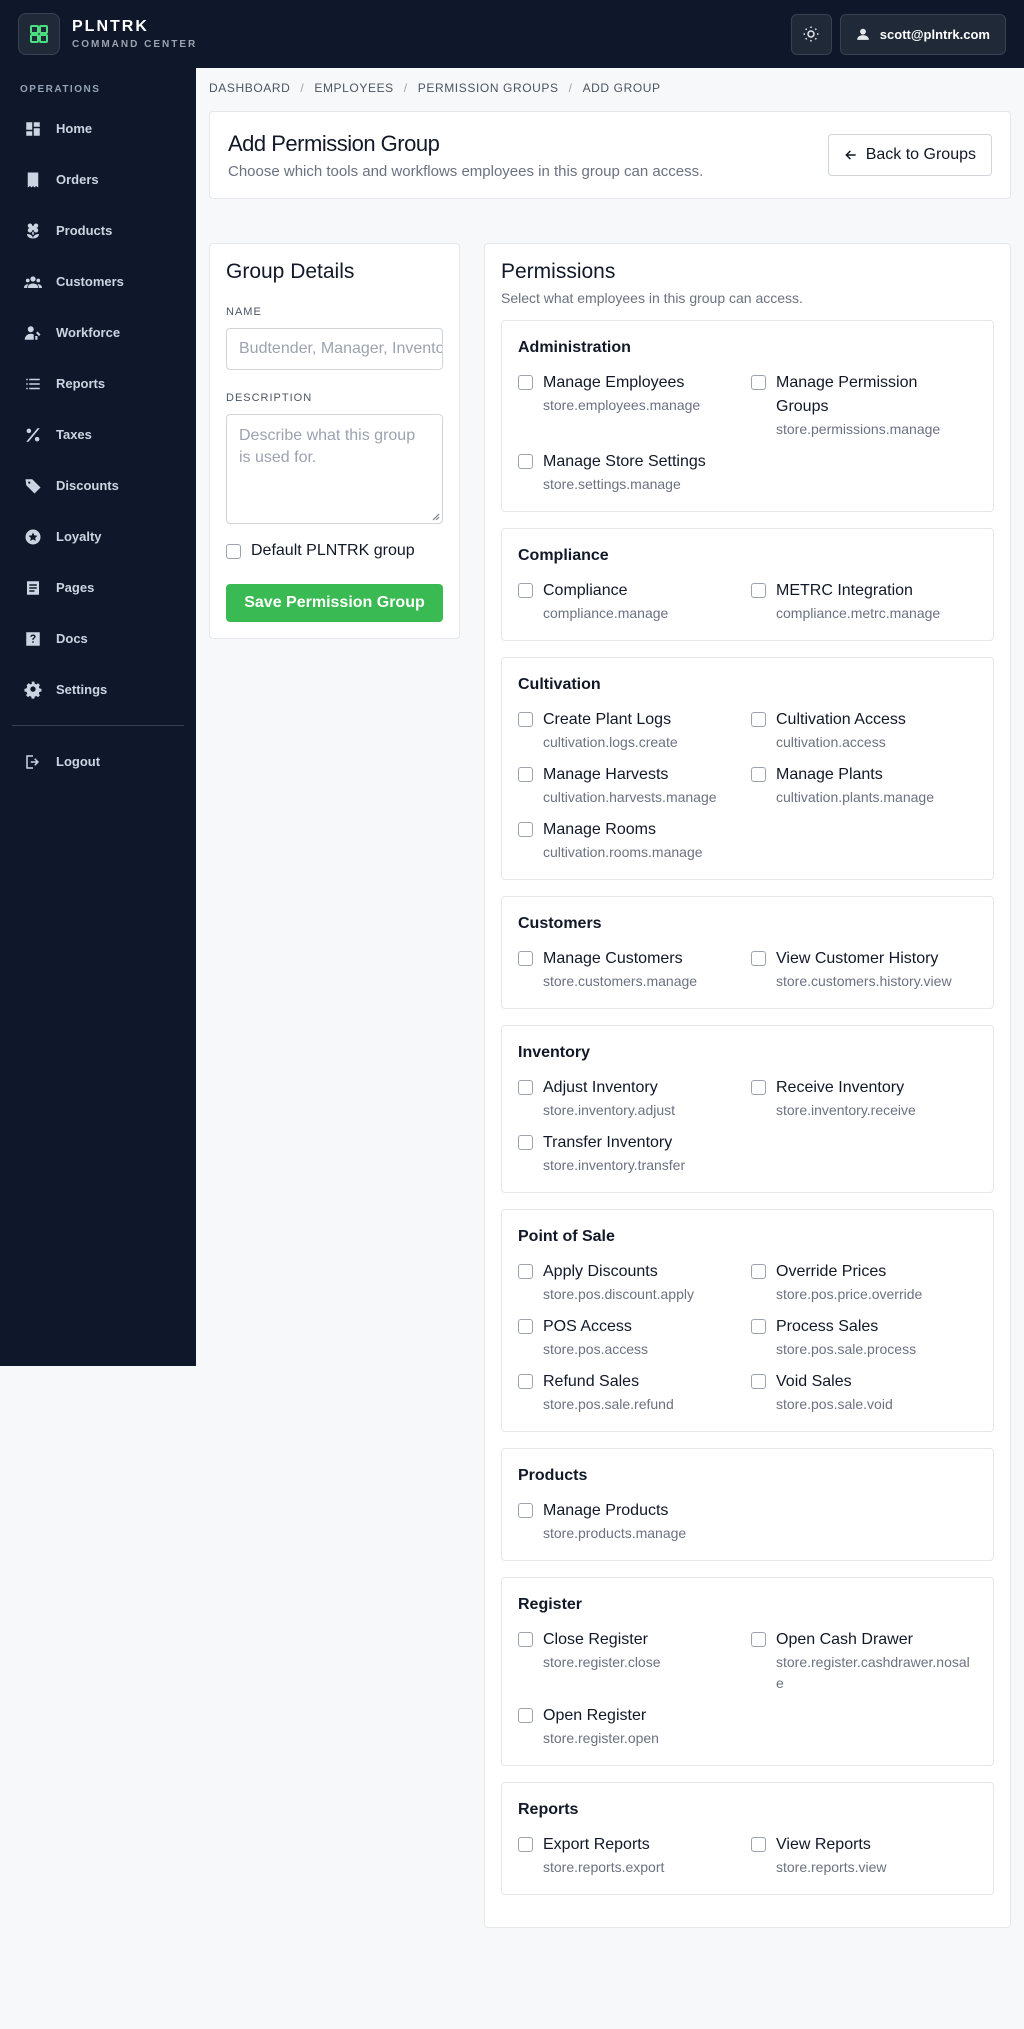 This screenshot has height=2029, width=1024. What do you see at coordinates (634, 1726) in the screenshot?
I see `permission-option: Open Register store.register.open` at bounding box center [634, 1726].